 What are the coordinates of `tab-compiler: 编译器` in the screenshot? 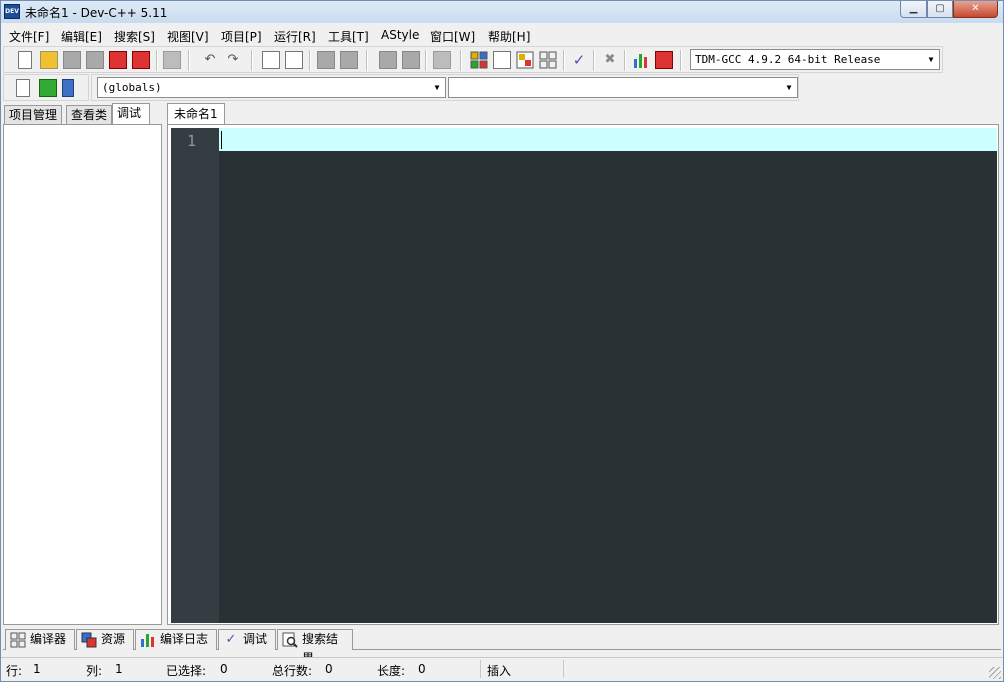 It's located at (40, 639).